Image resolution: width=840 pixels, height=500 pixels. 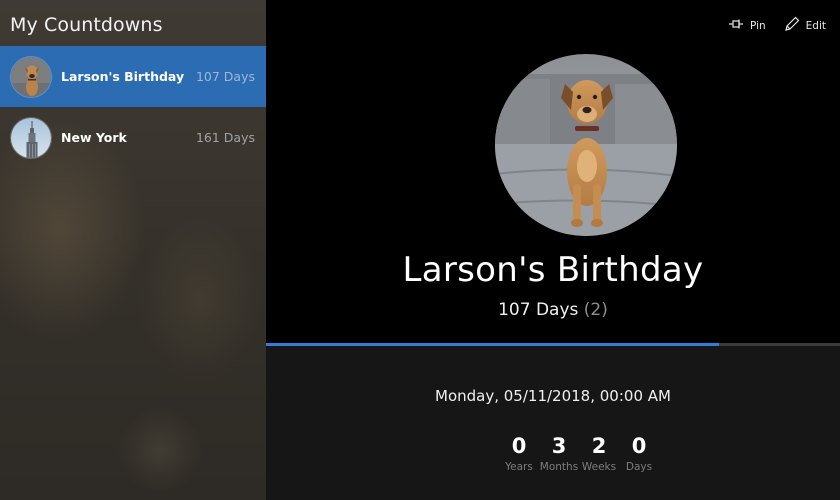 What do you see at coordinates (586, 145) in the screenshot?
I see `countdown-photo` at bounding box center [586, 145].